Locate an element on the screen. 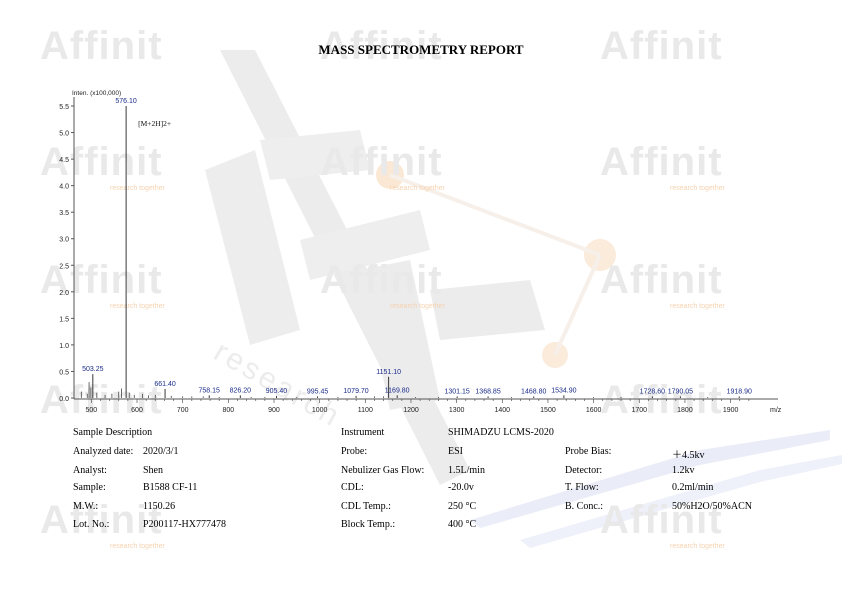 The image size is (842, 596). b-conc-value: 50%H2O/50%ACN is located at coordinates (712, 506).